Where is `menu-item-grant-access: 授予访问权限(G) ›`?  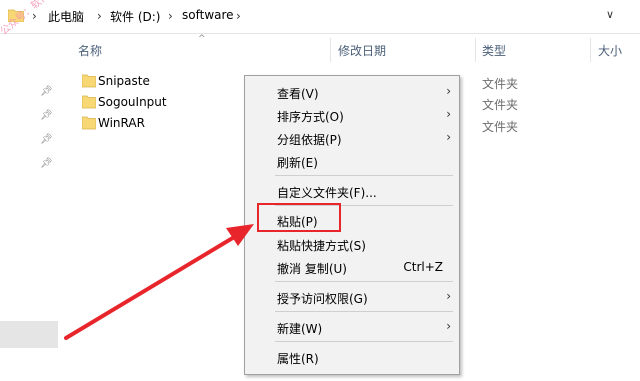
menu-item-grant-access: 授予访问权限(G) › is located at coordinates (352, 297).